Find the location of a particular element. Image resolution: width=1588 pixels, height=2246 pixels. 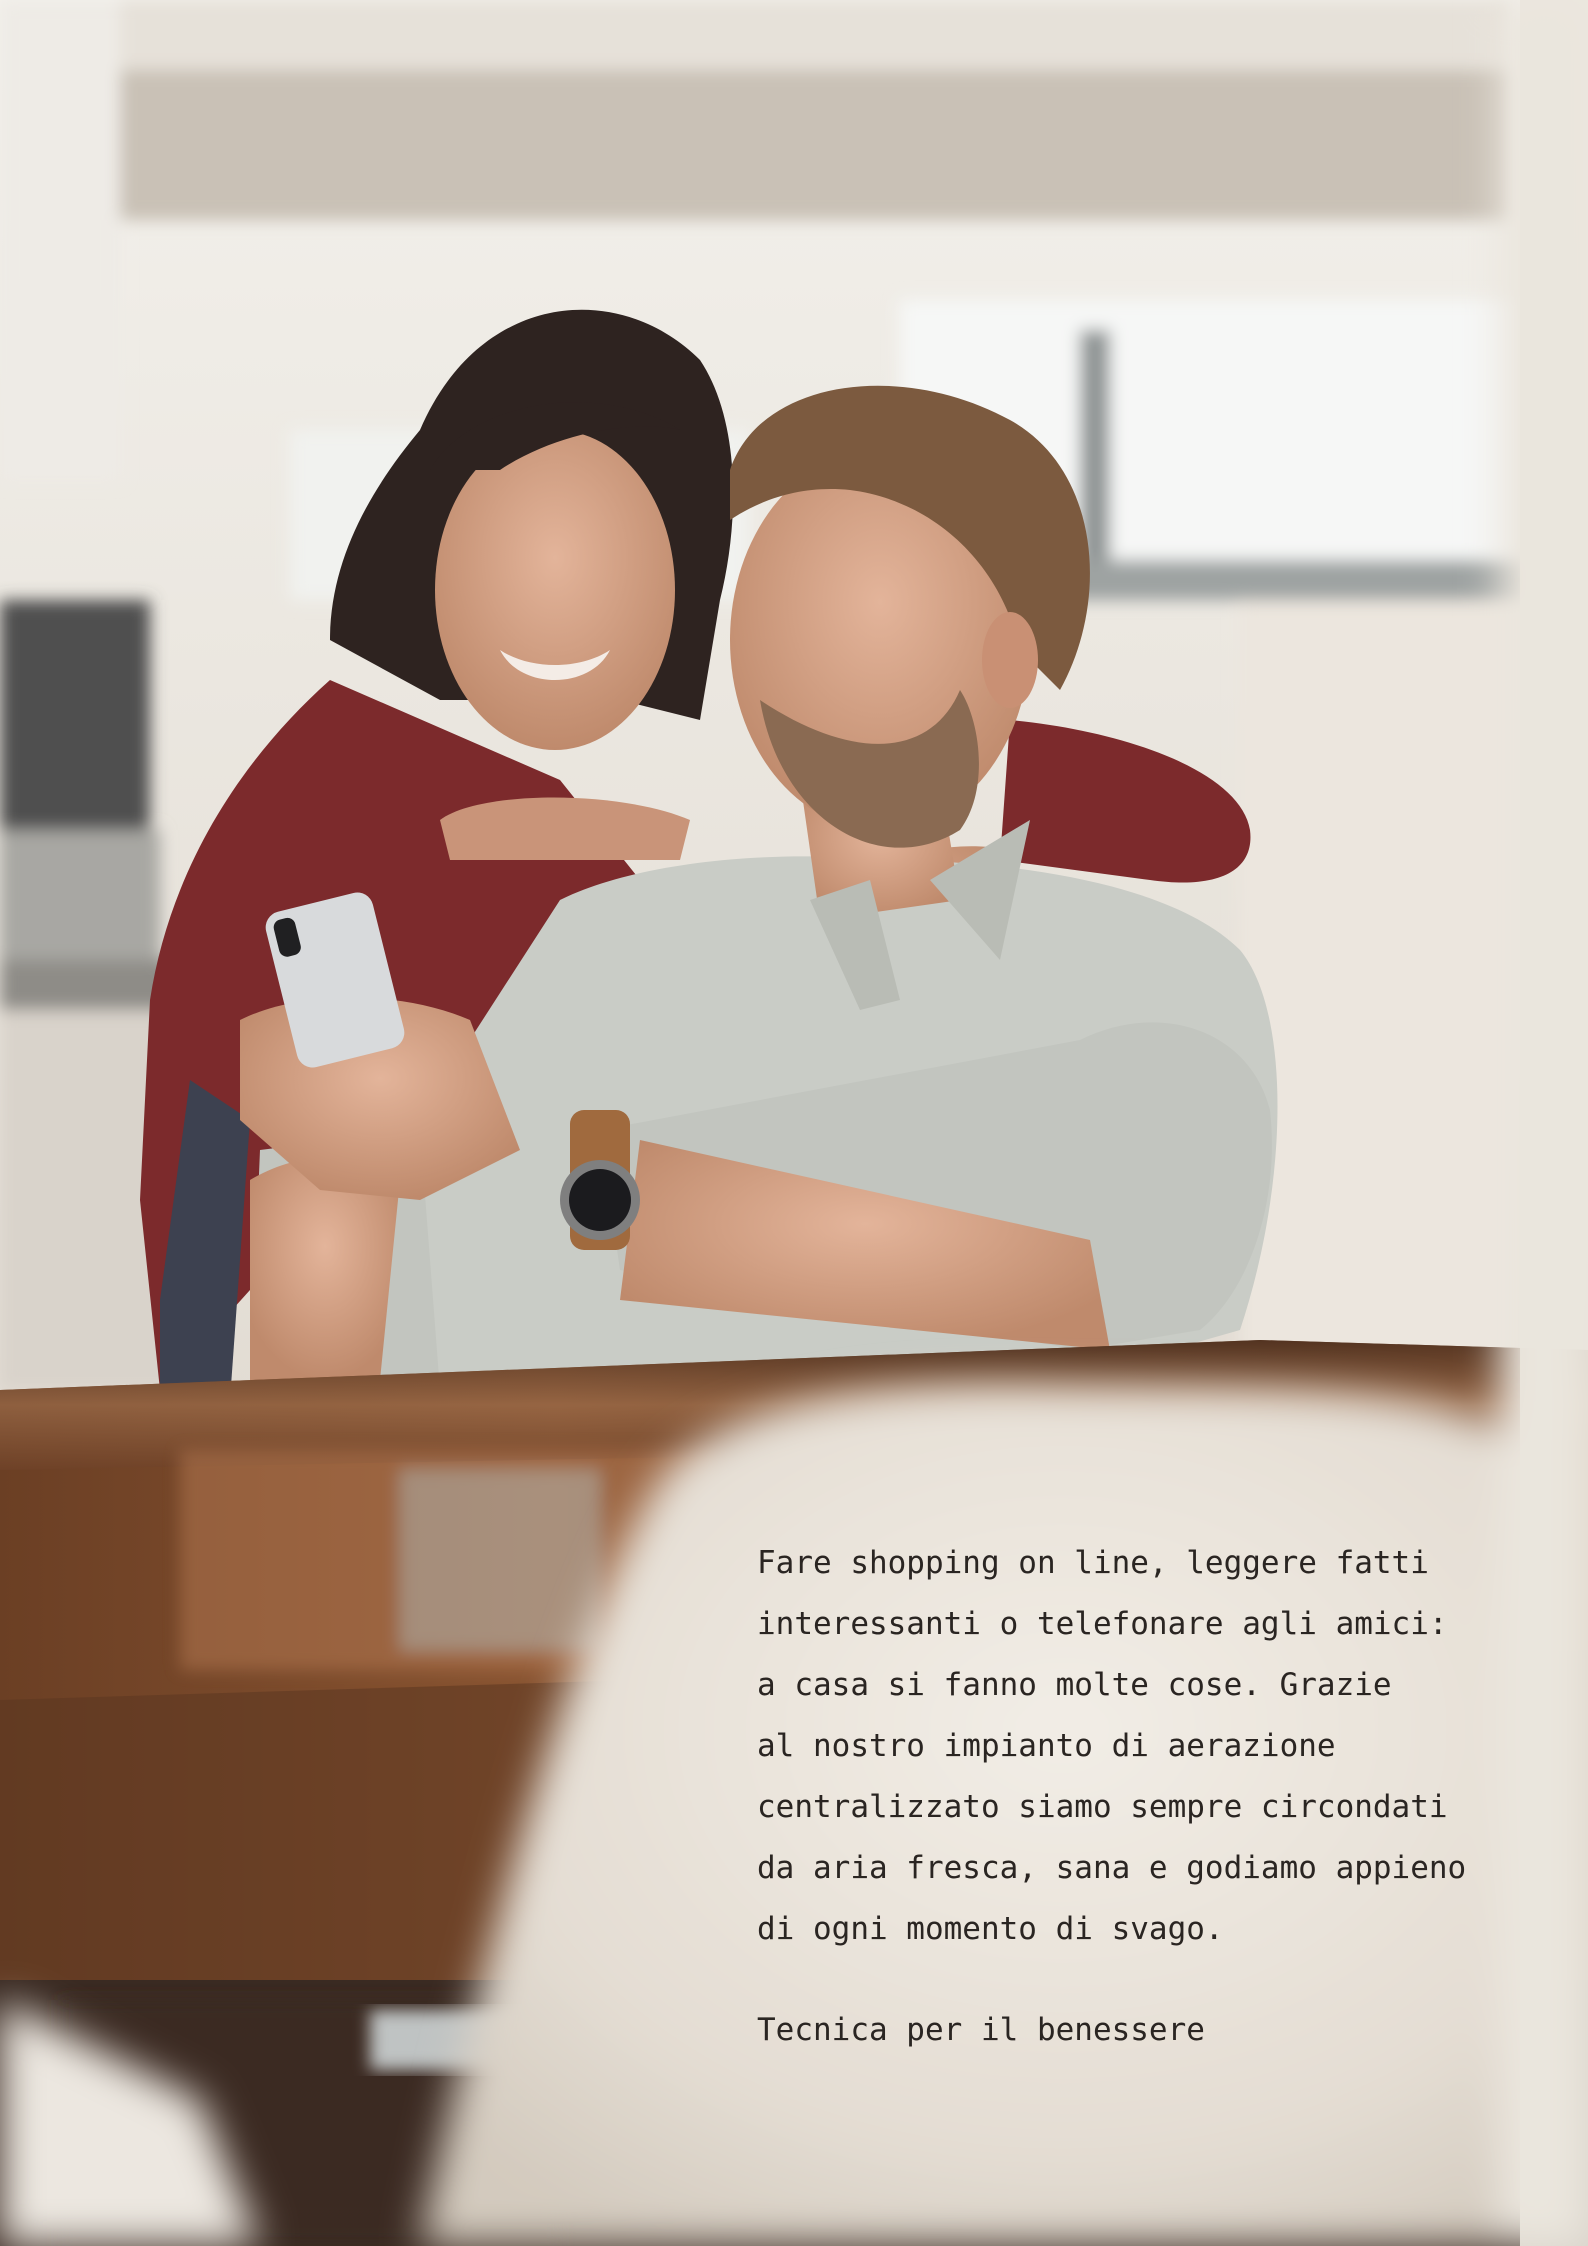

body-line: interessanti o telefonare agli amici: is located at coordinates (1102, 1624).